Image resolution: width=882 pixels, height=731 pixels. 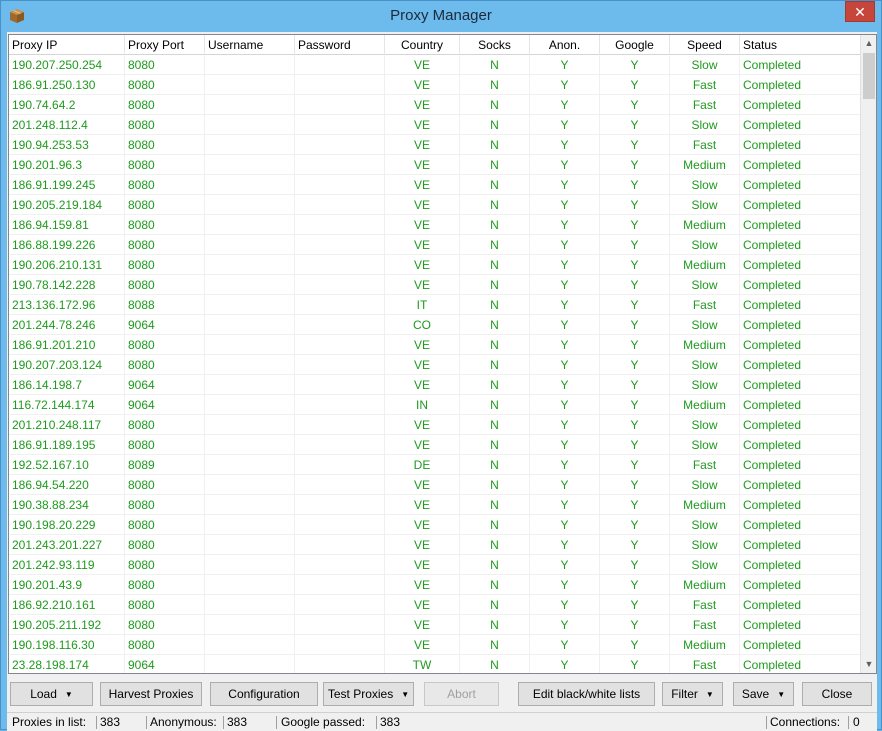 I want to click on table-row: 190.207.250.254 8080 VE N Y Y Slow Completed, so click(x=435, y=65).